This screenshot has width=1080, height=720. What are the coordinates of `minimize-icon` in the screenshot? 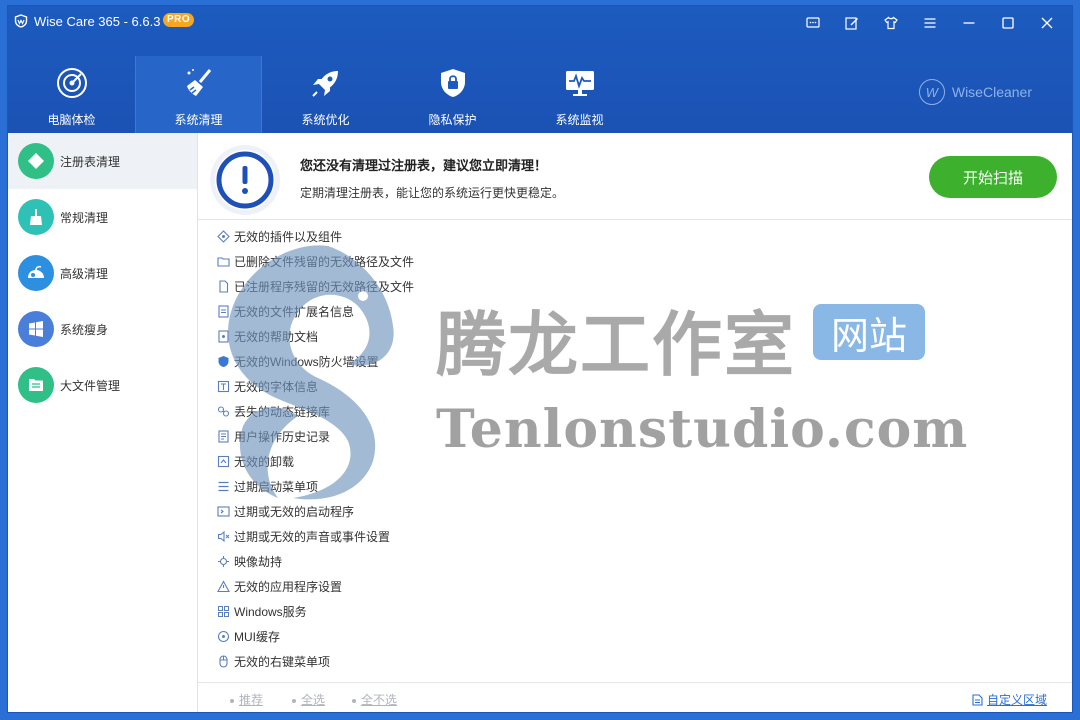 It's located at (968, 23).